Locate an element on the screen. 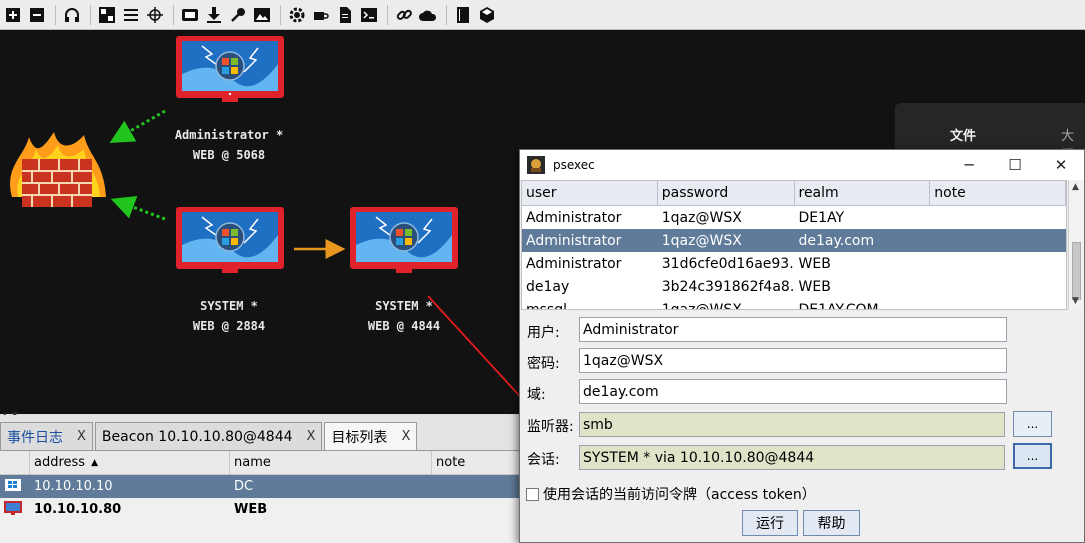 The height and width of the screenshot is (543, 1085). column-header-label: name is located at coordinates (252, 462).